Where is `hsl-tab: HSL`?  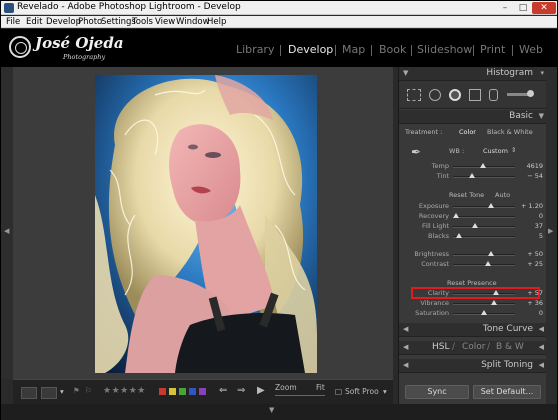 hsl-tab: HSL is located at coordinates (441, 347).